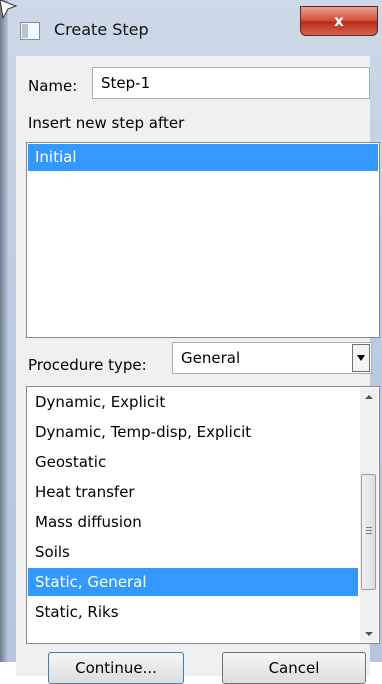 This screenshot has height=684, width=382. What do you see at coordinates (193, 402) in the screenshot?
I see `procedure-item: Dynamic, Explicit` at bounding box center [193, 402].